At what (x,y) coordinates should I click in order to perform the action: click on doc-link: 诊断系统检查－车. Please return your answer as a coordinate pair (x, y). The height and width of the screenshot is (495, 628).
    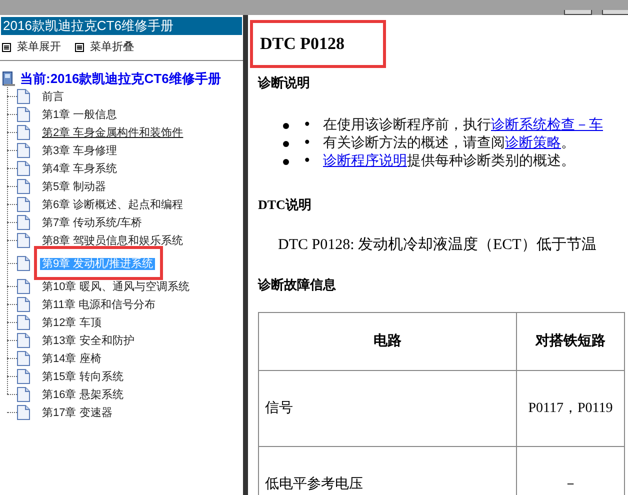
    Looking at the image, I should click on (547, 125).